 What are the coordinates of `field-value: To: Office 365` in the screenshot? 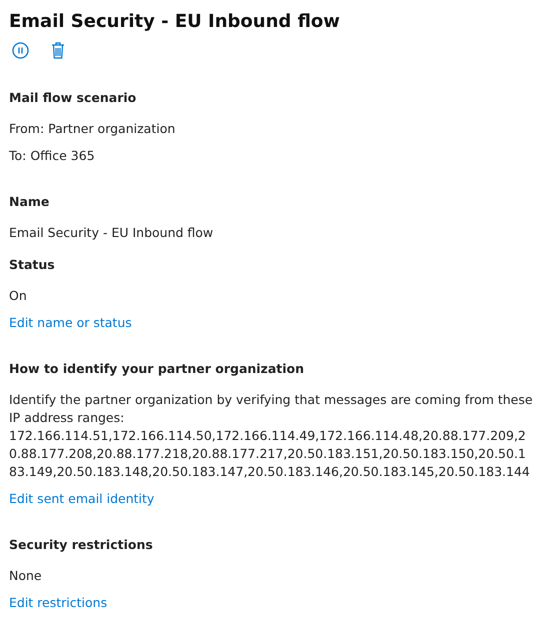 It's located at (52, 156).